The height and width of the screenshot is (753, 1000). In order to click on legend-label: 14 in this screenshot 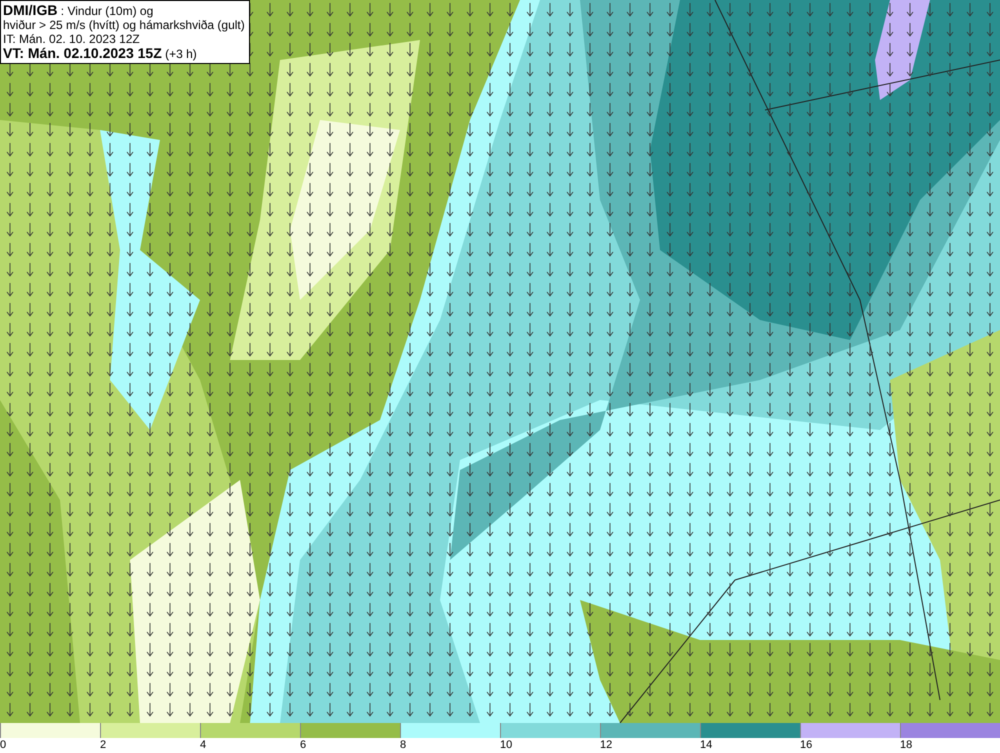, I will do `click(706, 745)`.